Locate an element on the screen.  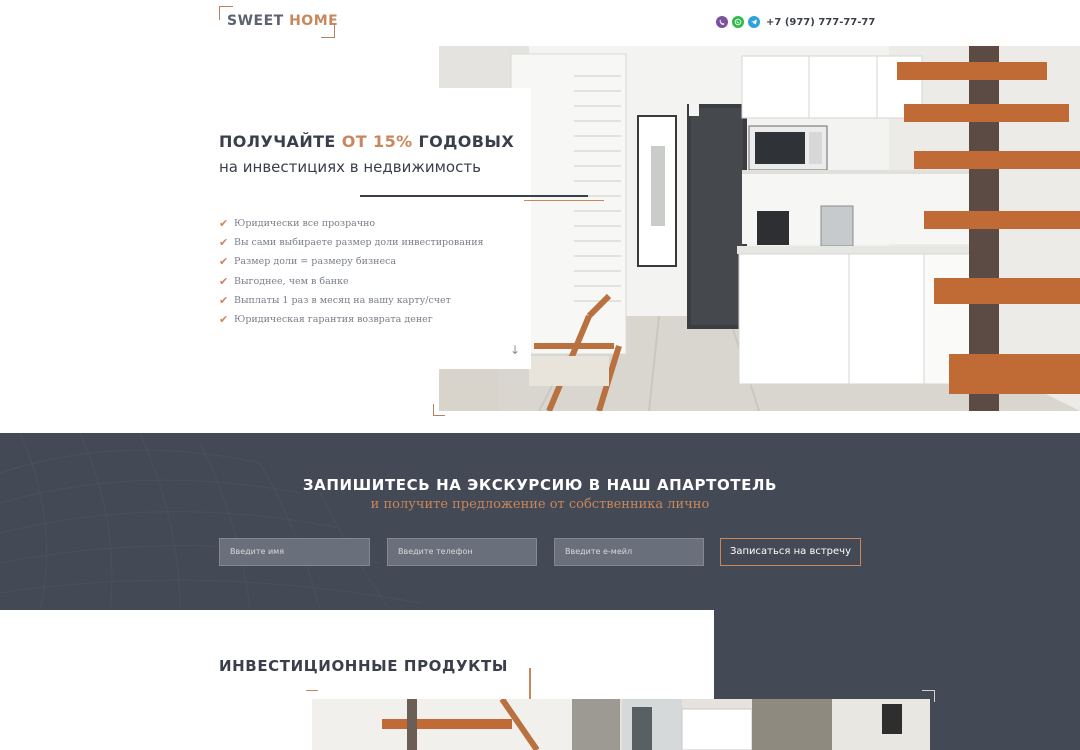
feature-text: Размер доли = размеру бизнеса is located at coordinates (315, 262).